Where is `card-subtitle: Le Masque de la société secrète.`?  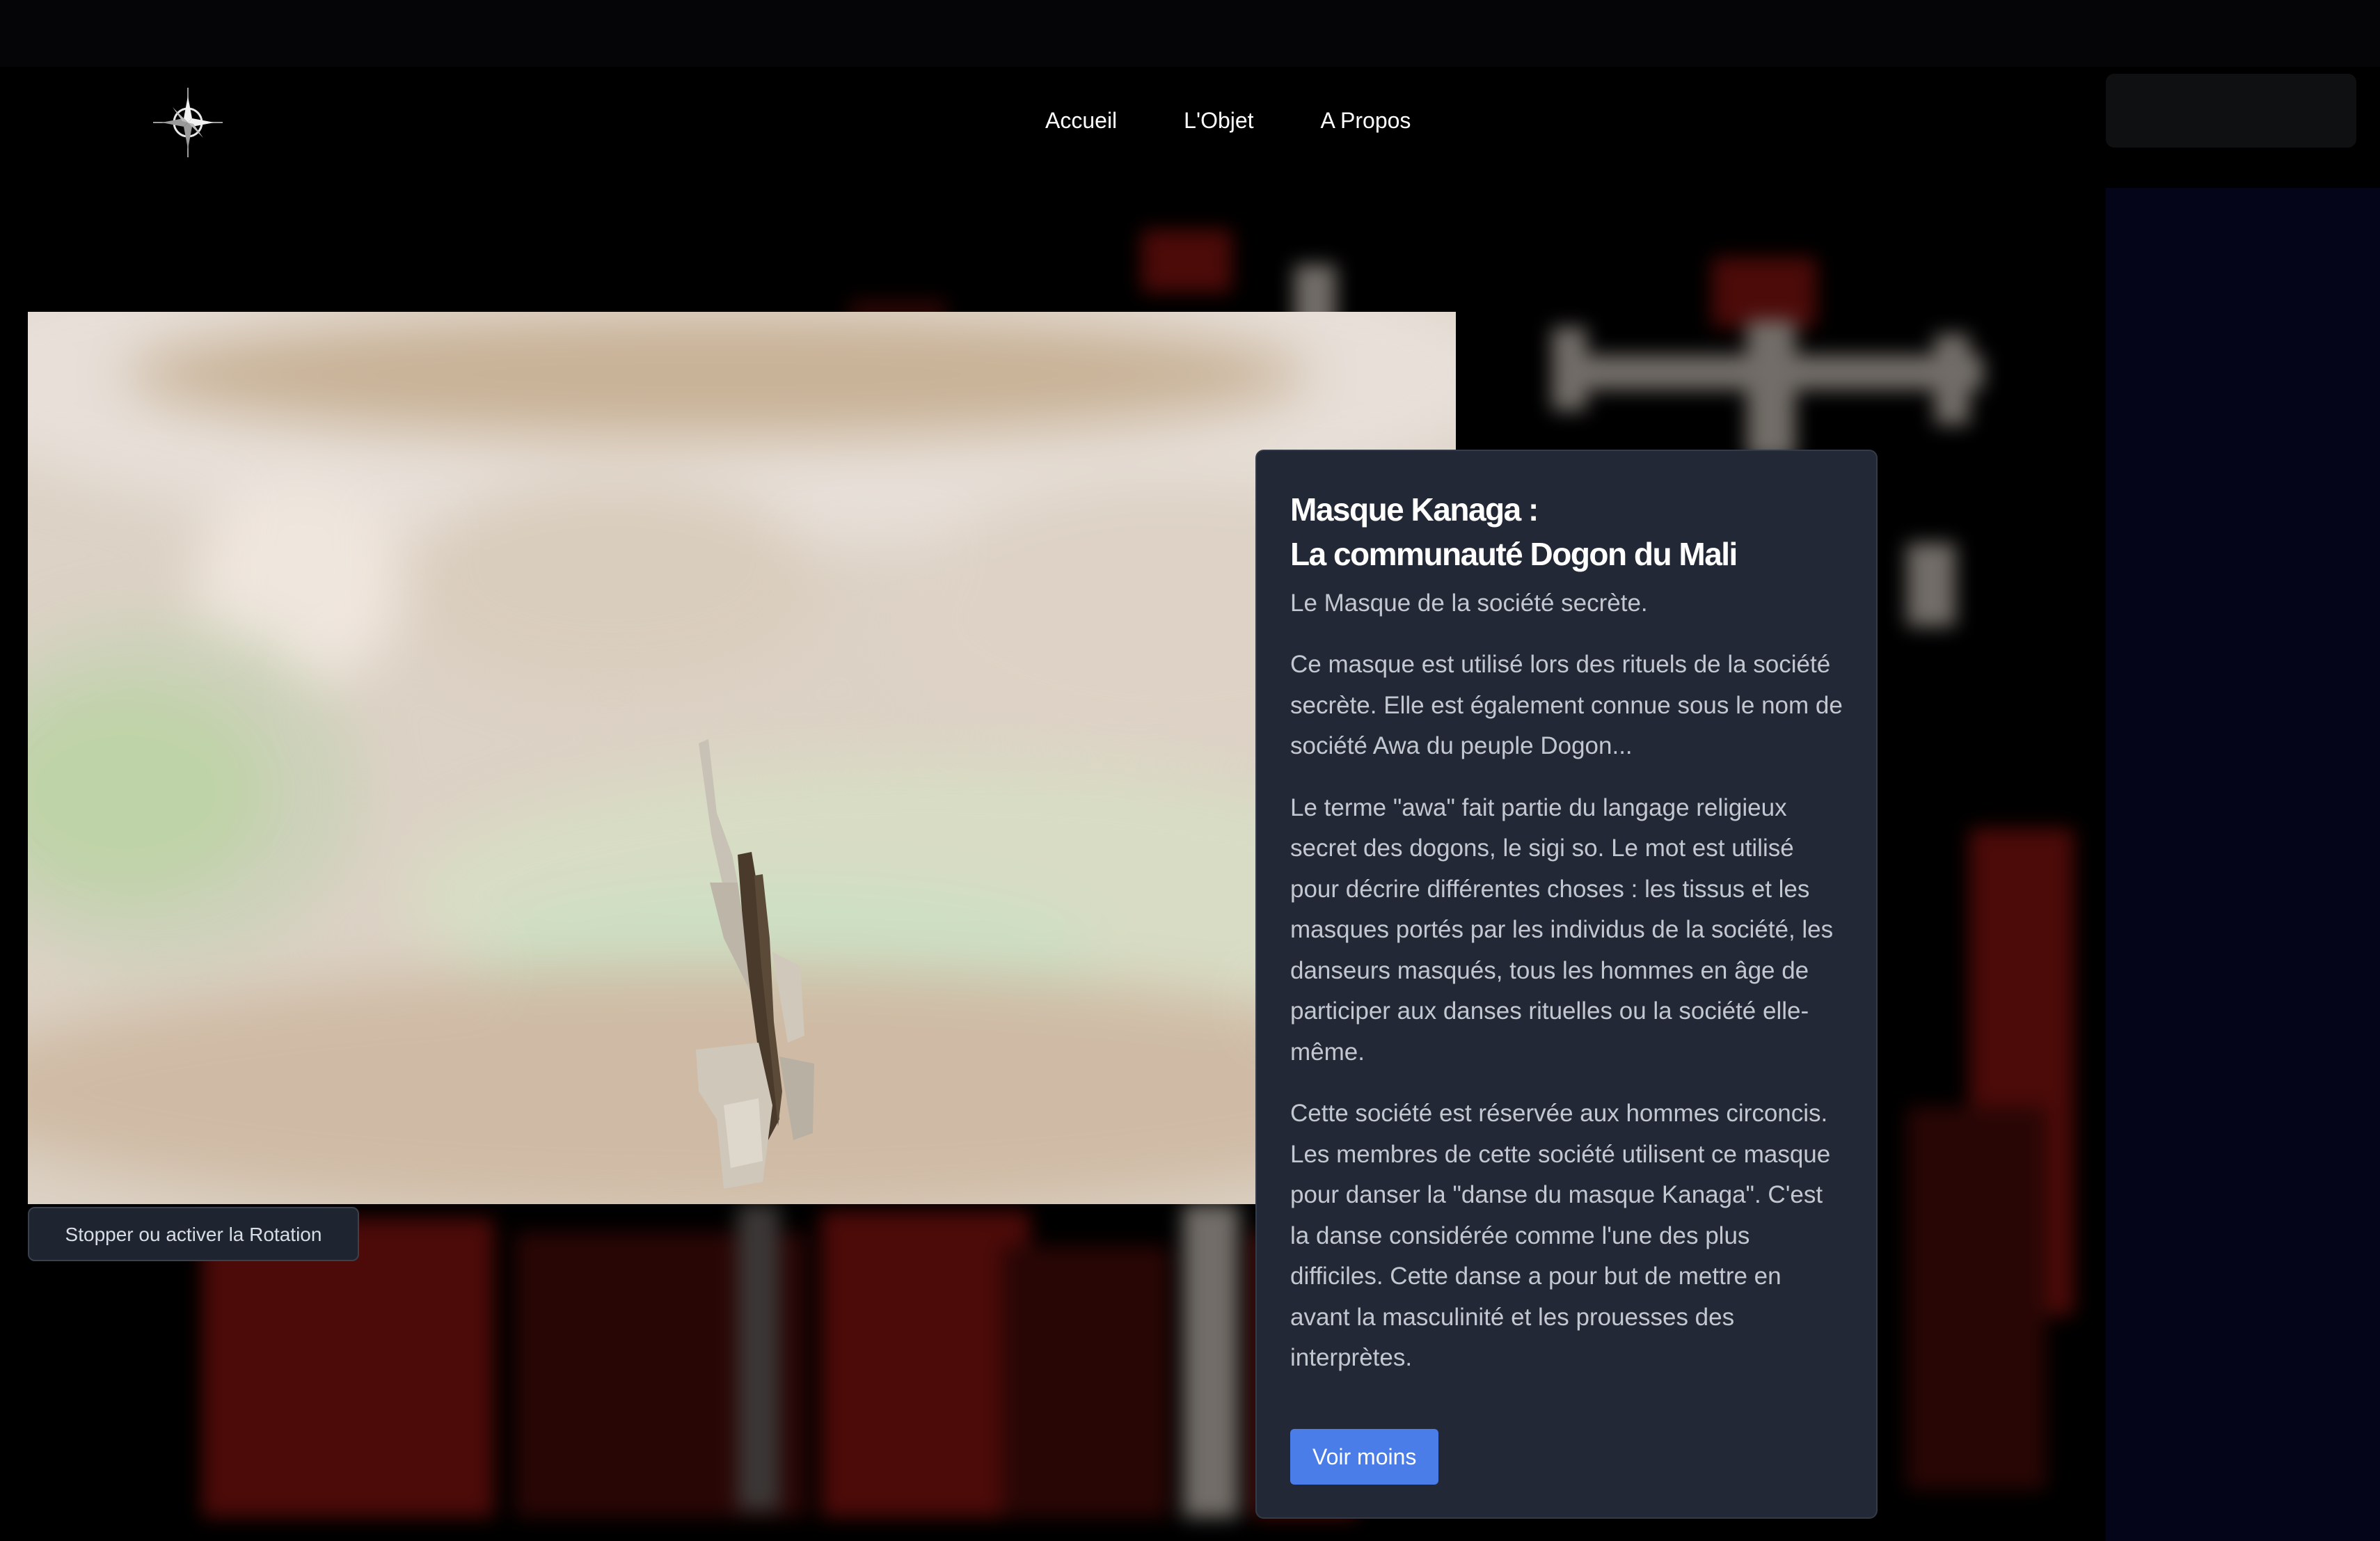
card-subtitle: Le Masque de la société secrète. is located at coordinates (1469, 603).